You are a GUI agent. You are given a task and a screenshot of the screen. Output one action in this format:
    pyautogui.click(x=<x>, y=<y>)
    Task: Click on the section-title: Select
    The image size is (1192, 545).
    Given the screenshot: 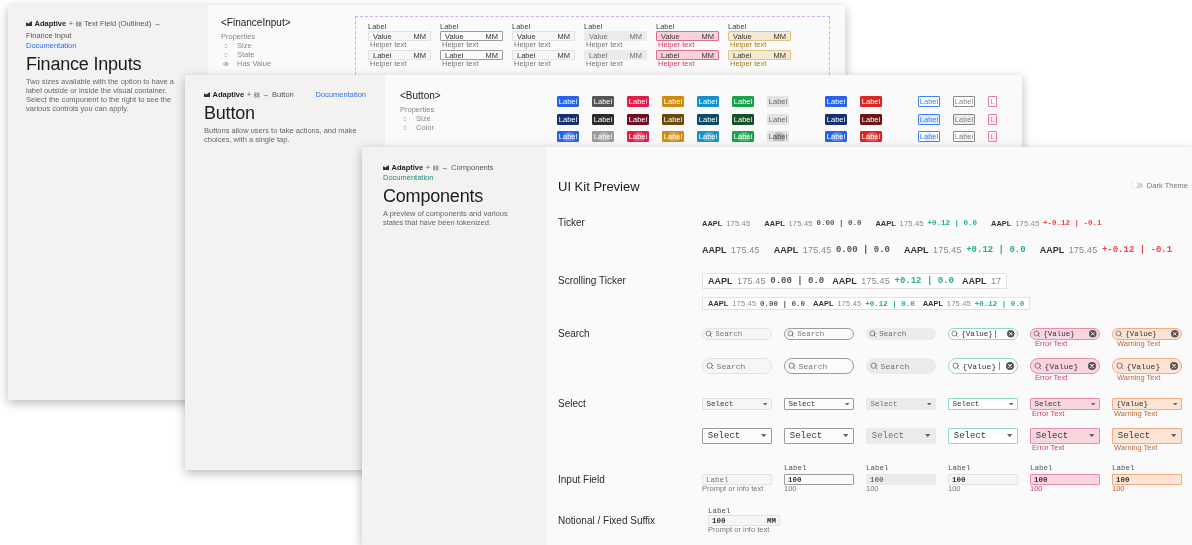 What is the action you would take?
    pyautogui.click(x=572, y=404)
    